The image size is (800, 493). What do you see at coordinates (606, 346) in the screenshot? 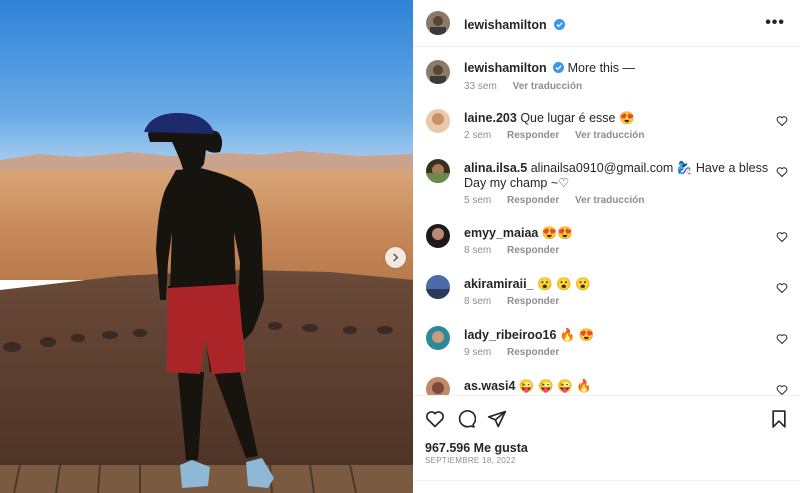
I see `comment-item: lady_ribeiroo16 🔥 😍 9 sem Responder` at bounding box center [606, 346].